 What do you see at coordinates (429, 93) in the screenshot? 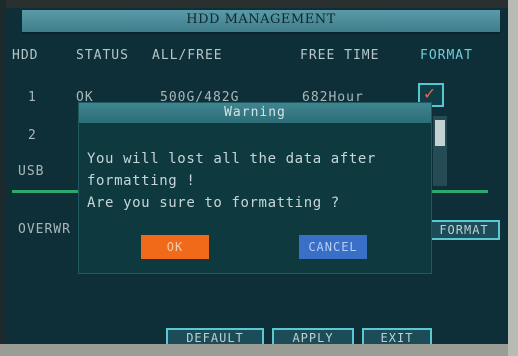
I see `check-icon: ✓` at bounding box center [429, 93].